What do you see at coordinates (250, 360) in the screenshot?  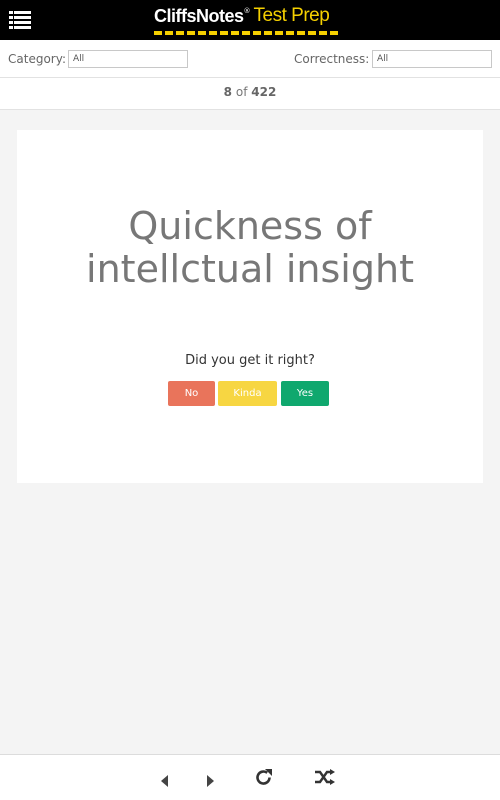 I see `self-assessment-question: Did you get it right?` at bounding box center [250, 360].